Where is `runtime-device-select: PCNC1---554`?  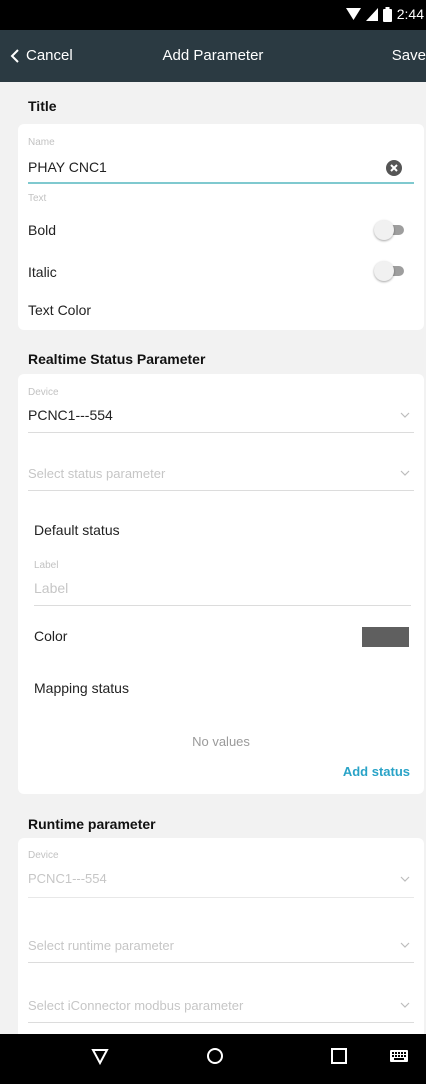 runtime-device-select: PCNC1---554 is located at coordinates (67, 878).